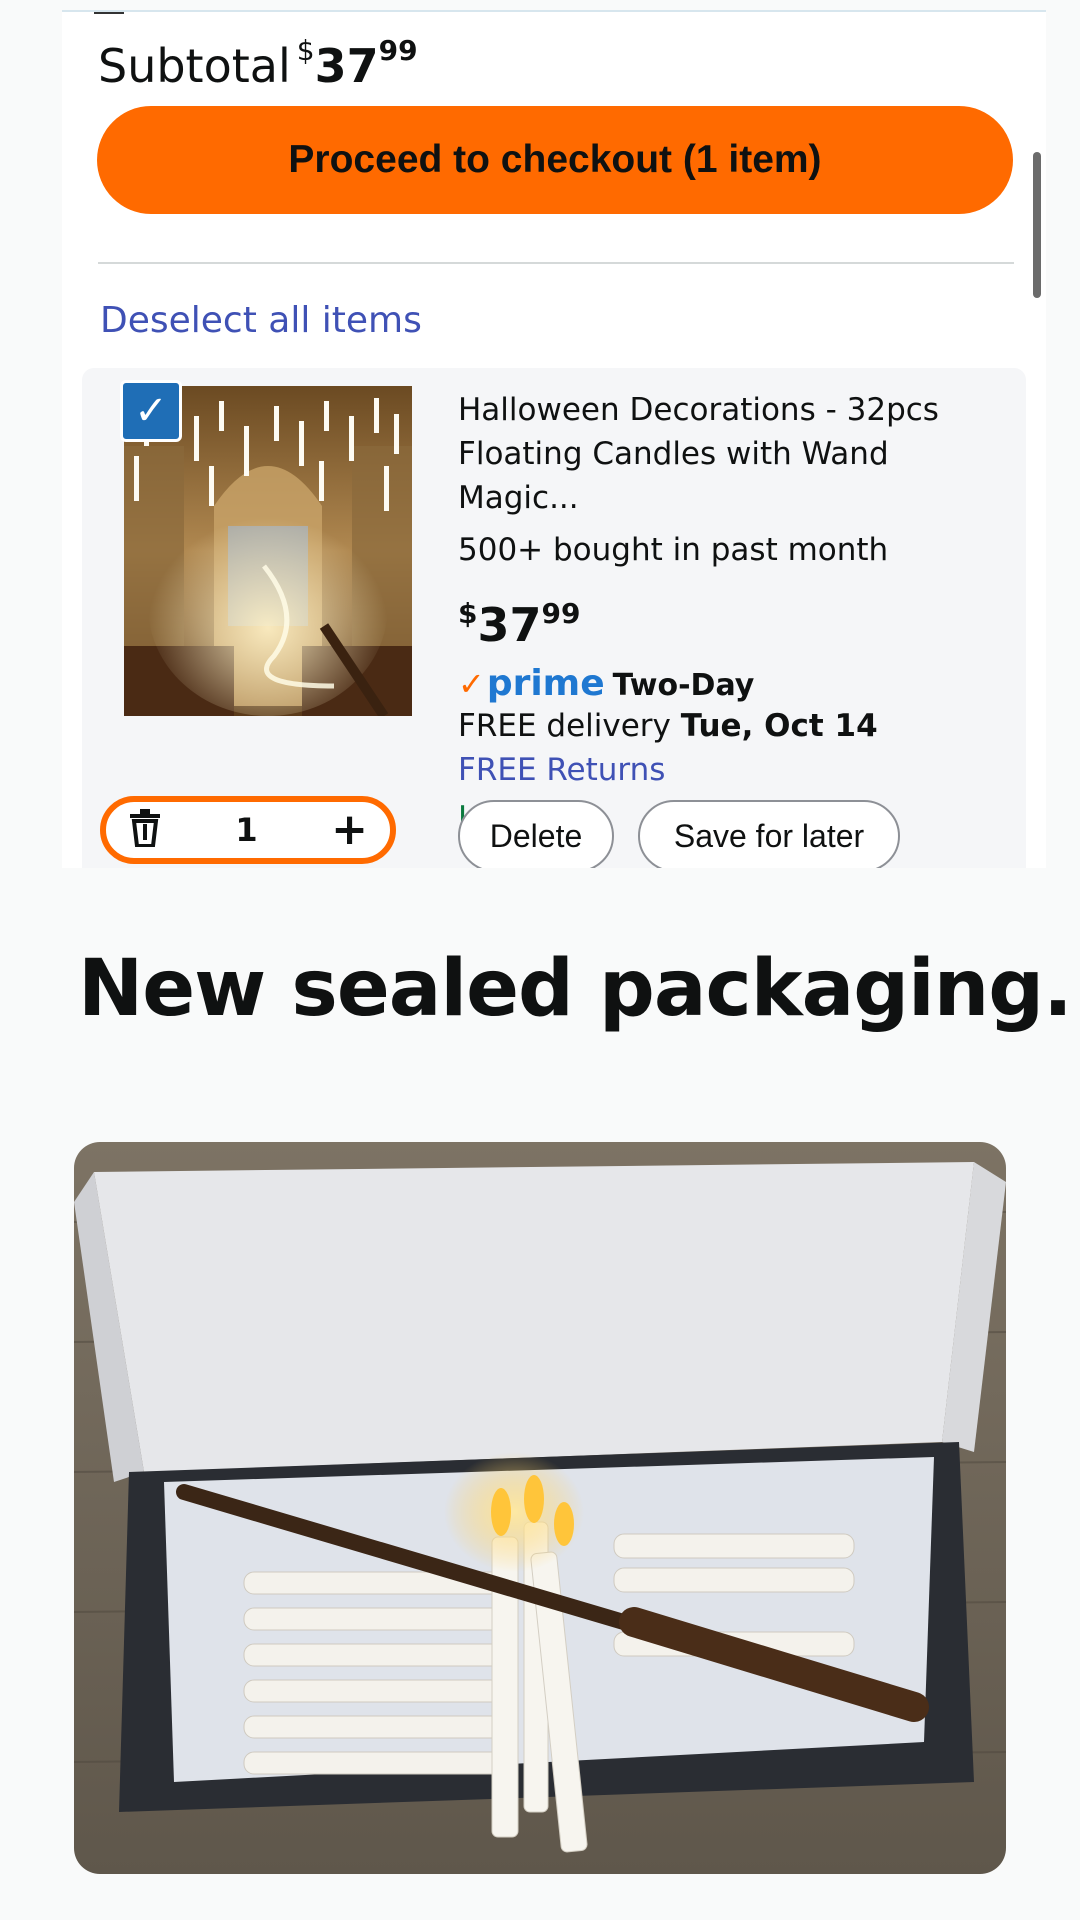  What do you see at coordinates (305, 50) in the screenshot?
I see `subtotal-currency: $` at bounding box center [305, 50].